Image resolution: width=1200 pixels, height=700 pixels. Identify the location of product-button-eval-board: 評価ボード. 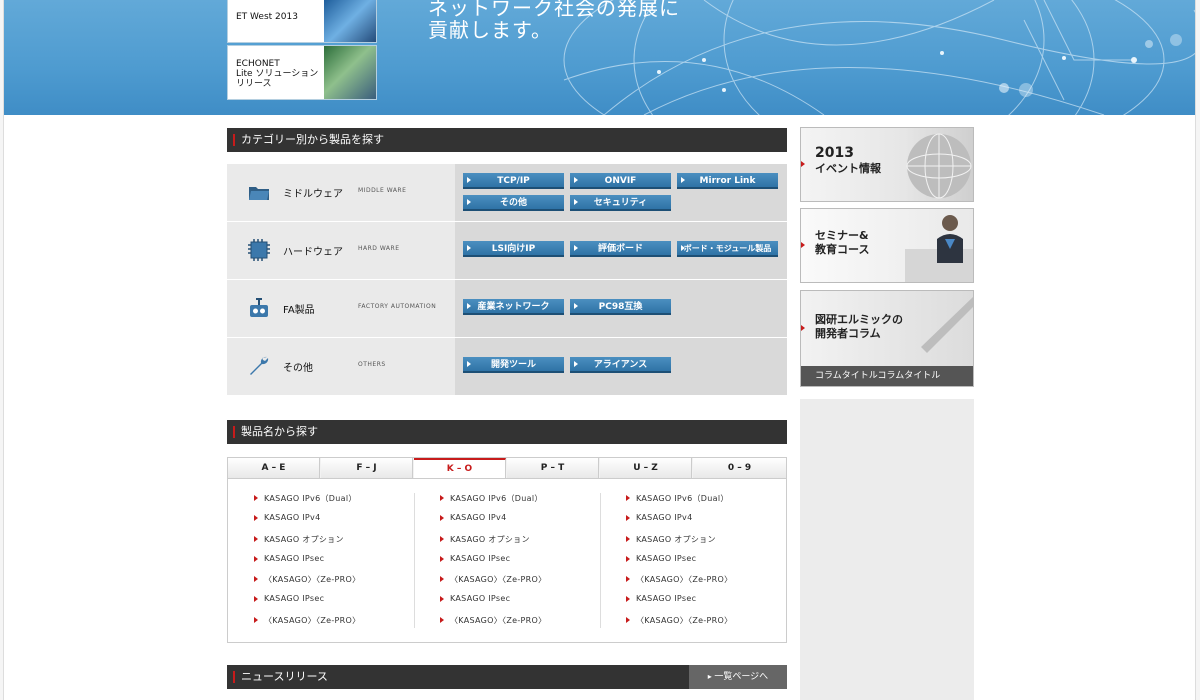
(620, 249).